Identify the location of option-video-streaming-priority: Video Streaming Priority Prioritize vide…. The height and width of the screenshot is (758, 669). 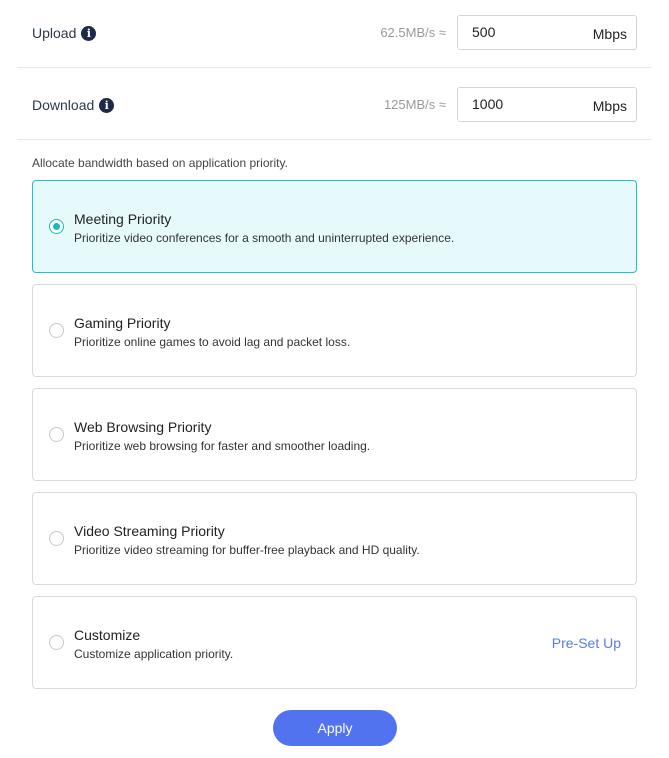
(334, 538).